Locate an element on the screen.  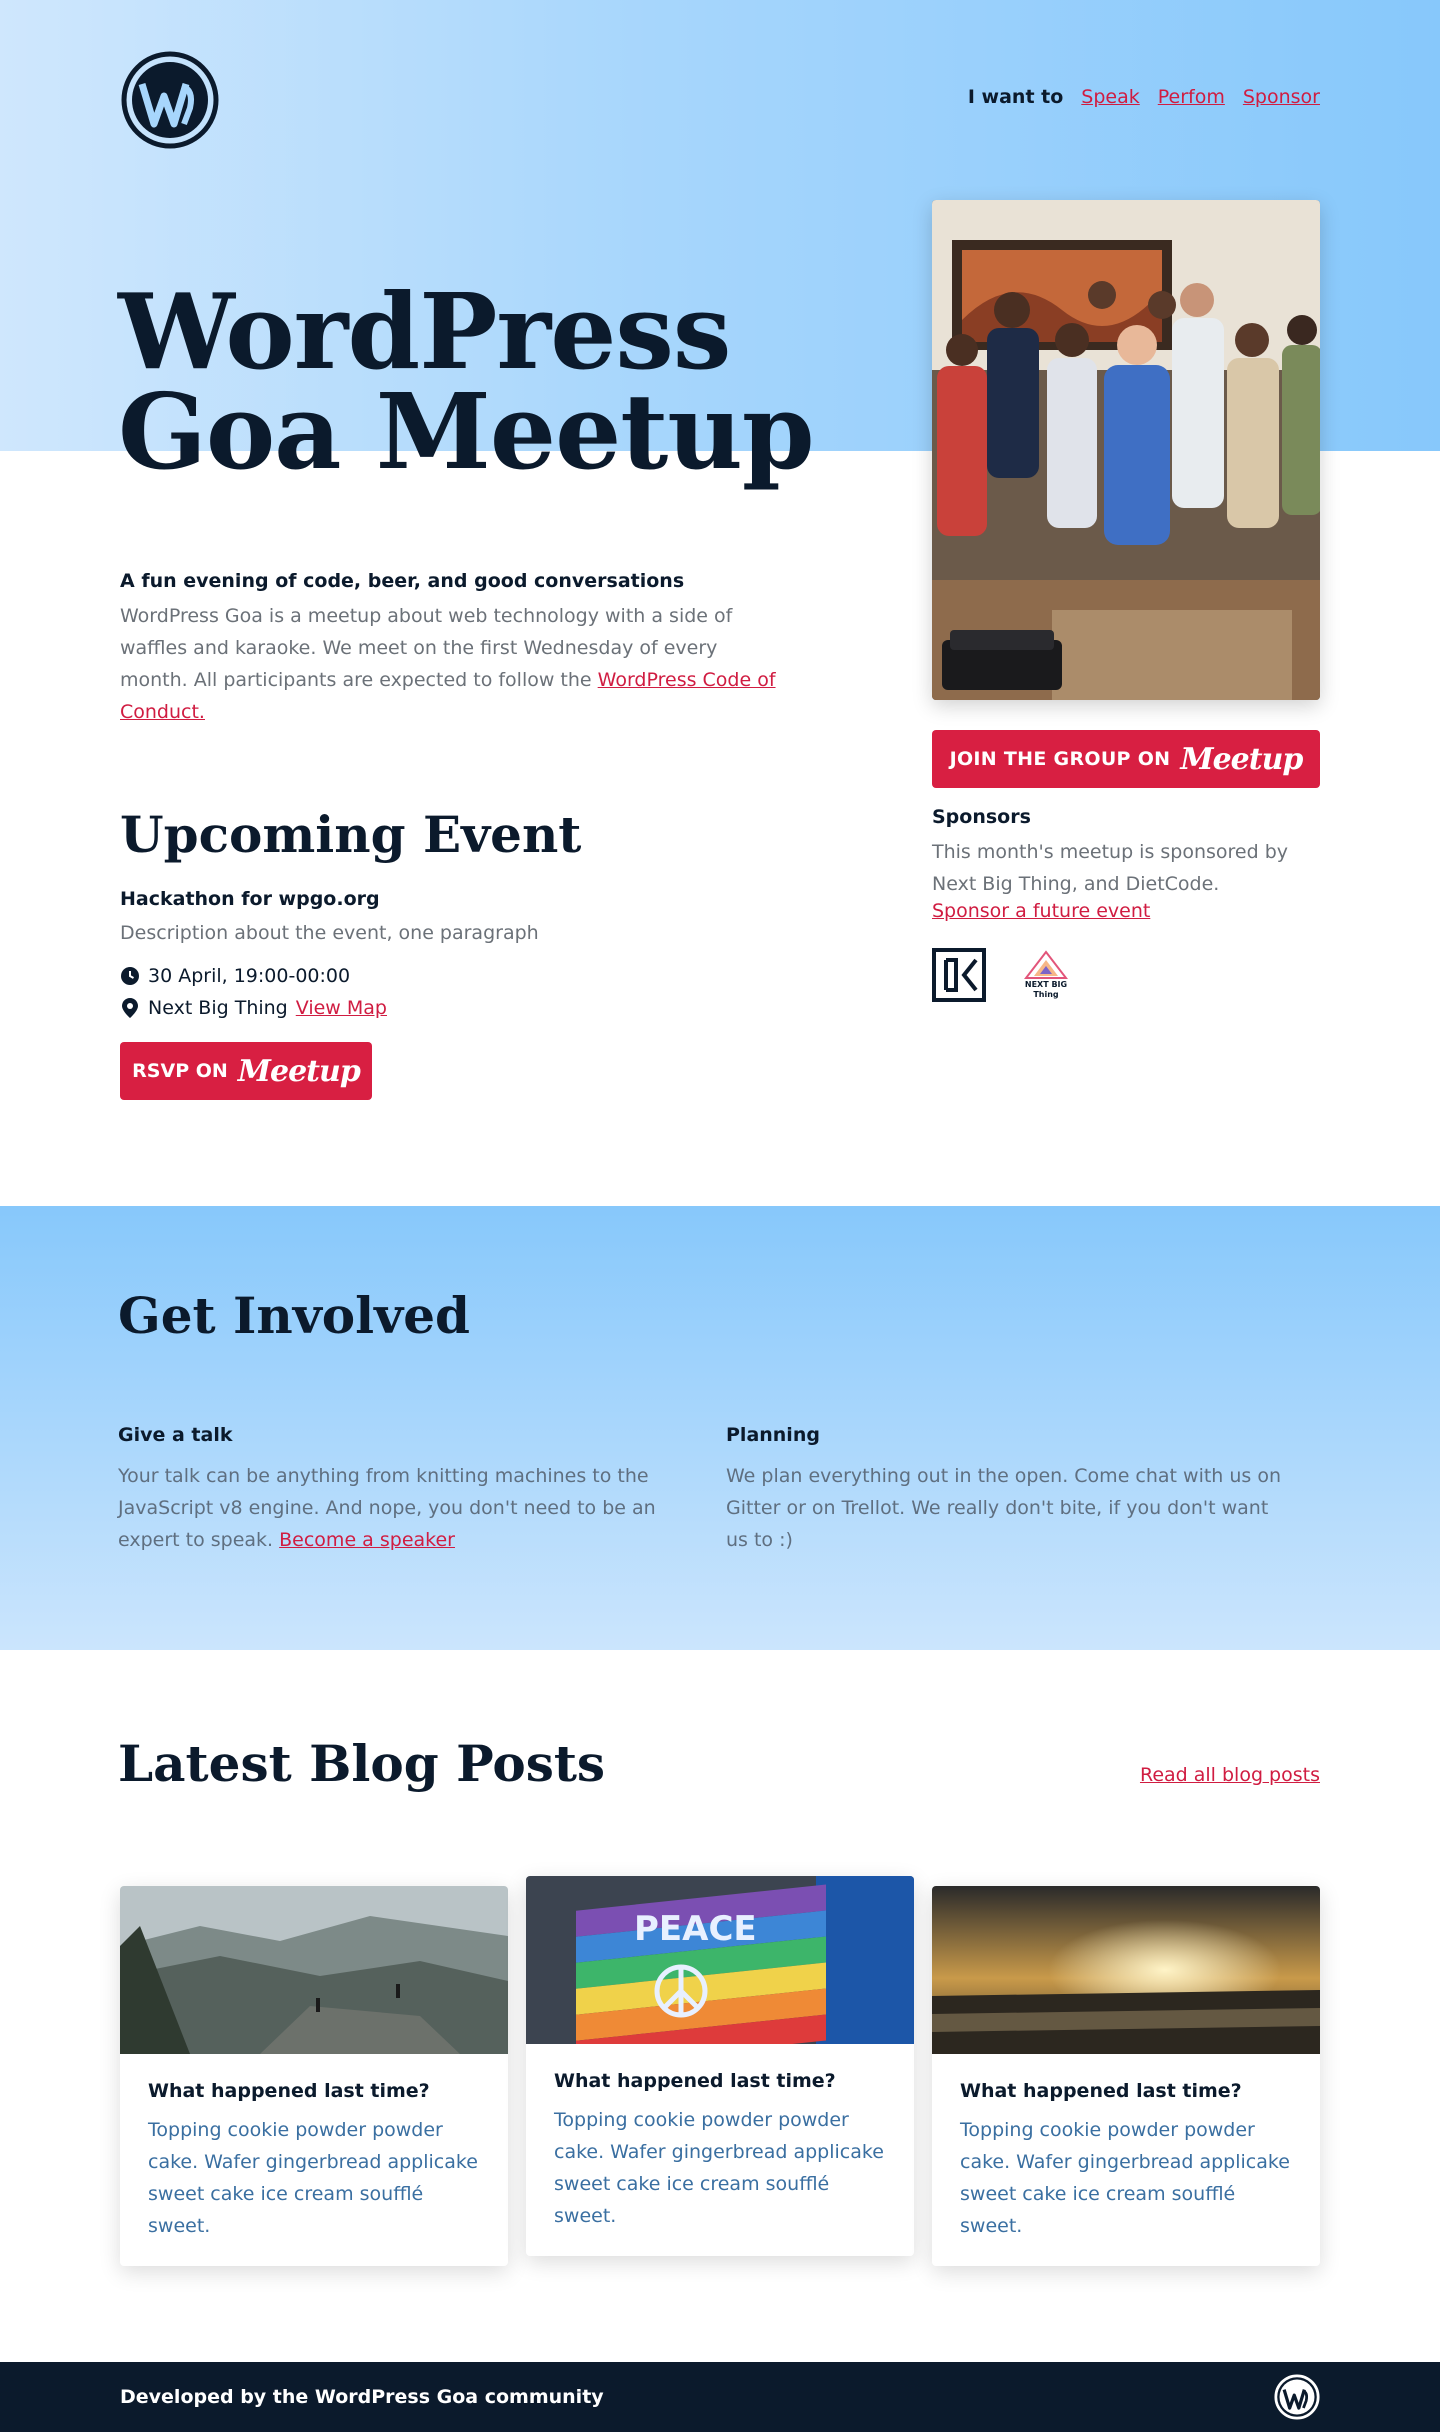
dietcode-logo-icon is located at coordinates (959, 975).